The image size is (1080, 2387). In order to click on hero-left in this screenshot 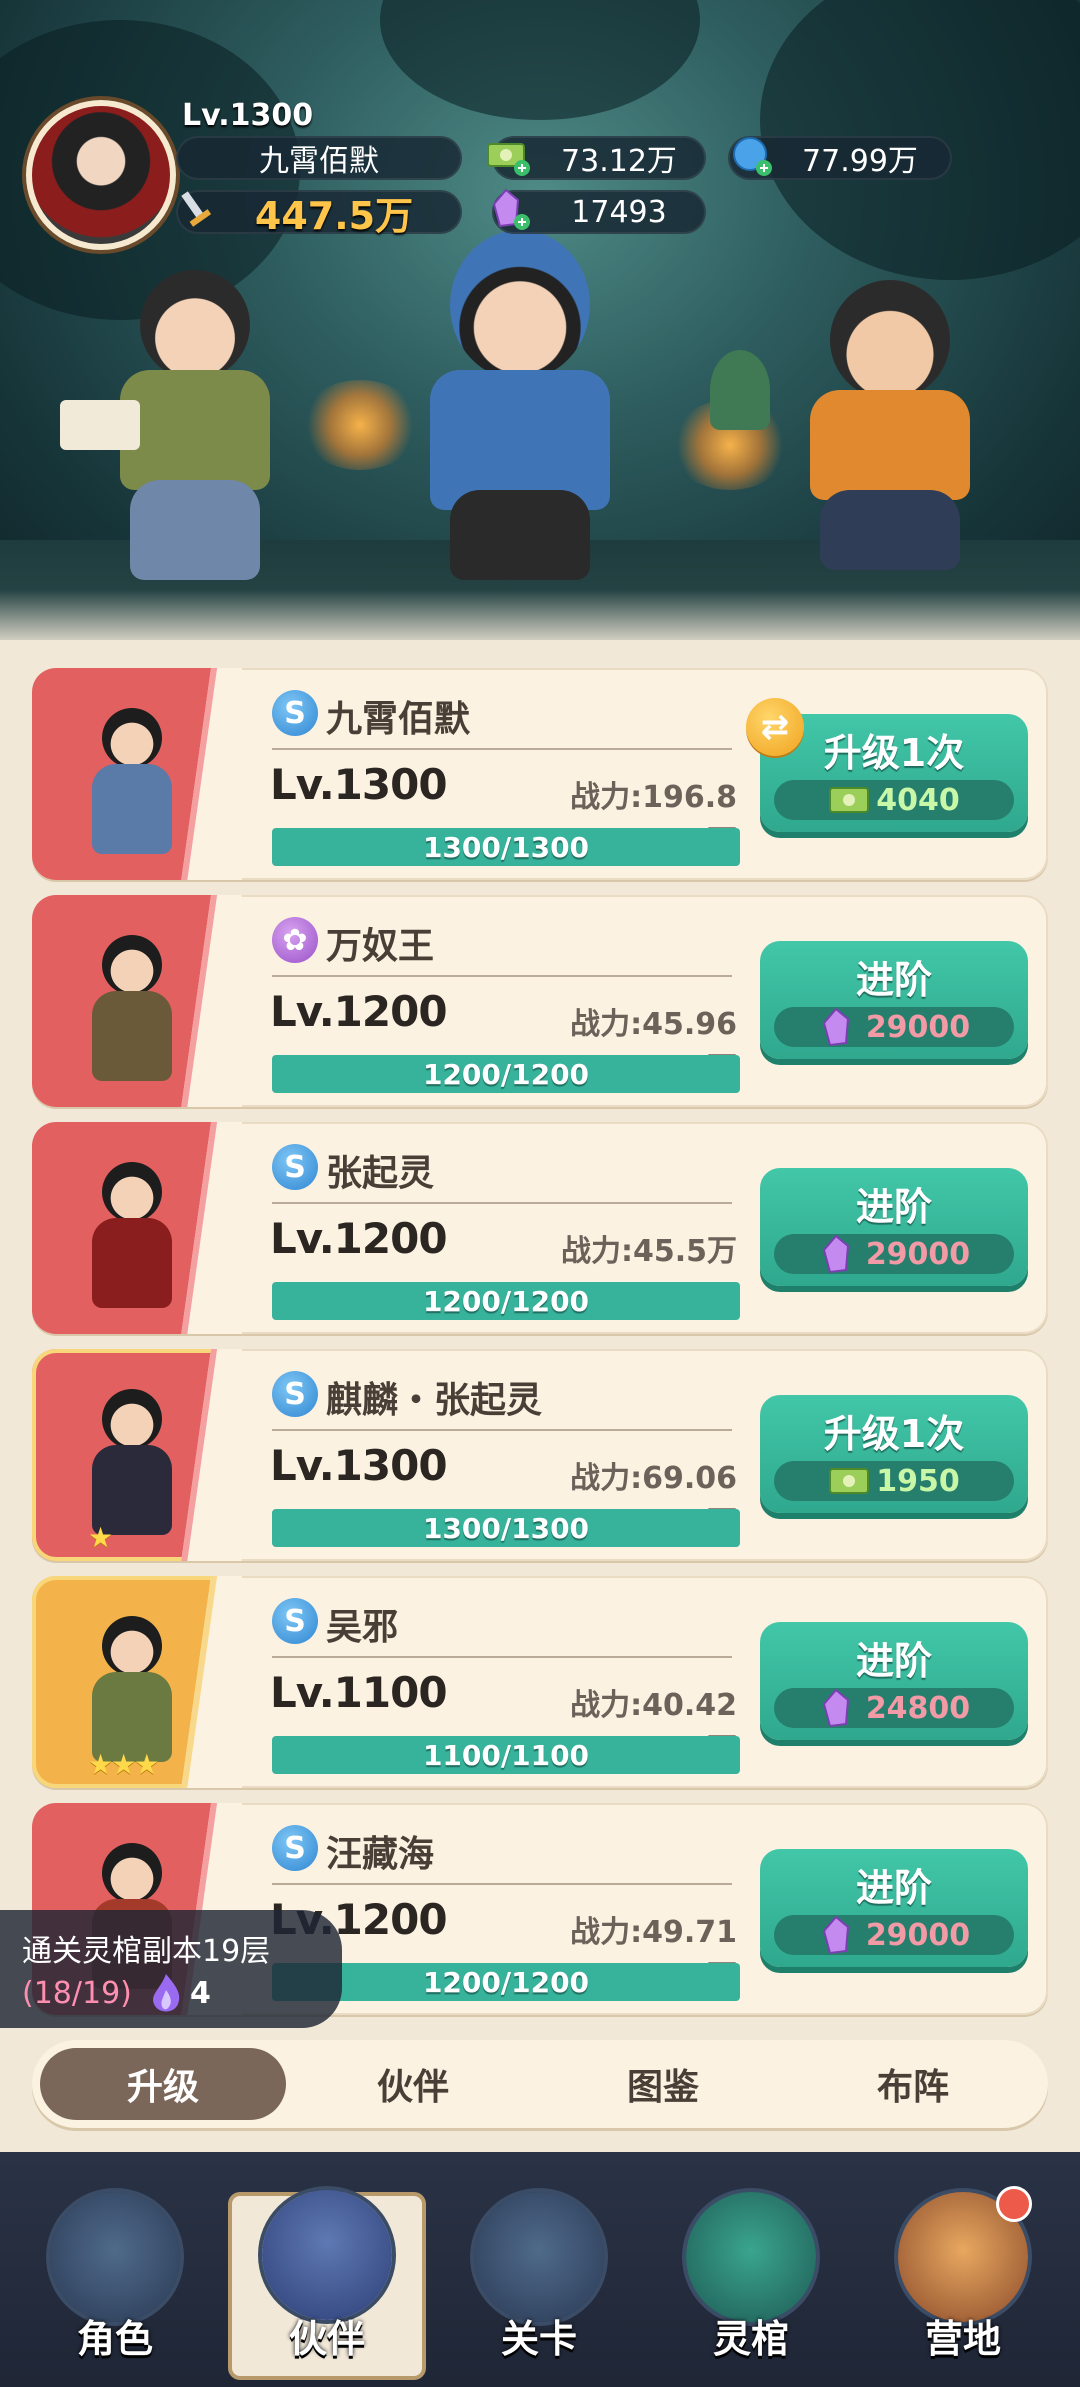, I will do `click(185, 430)`.